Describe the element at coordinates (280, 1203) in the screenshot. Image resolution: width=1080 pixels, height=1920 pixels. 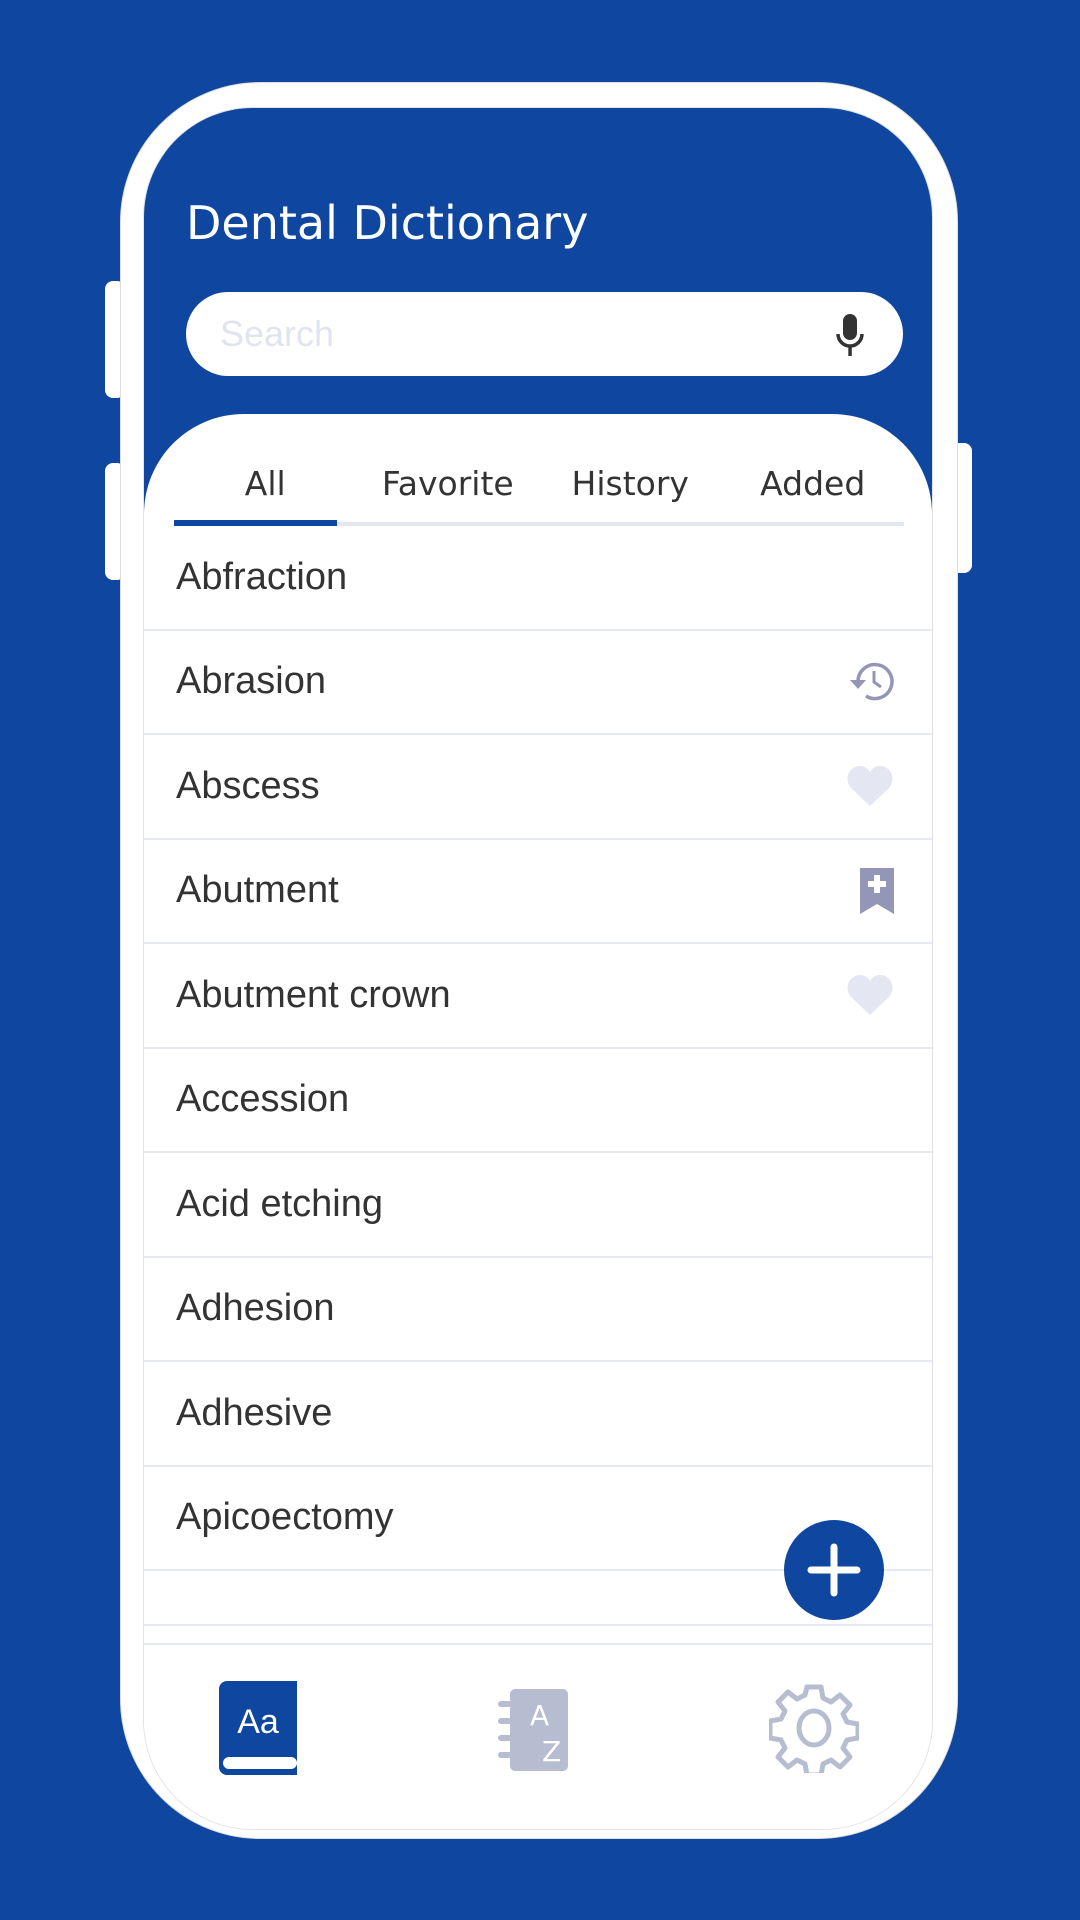
I see `word-term: Acid etching` at that location.